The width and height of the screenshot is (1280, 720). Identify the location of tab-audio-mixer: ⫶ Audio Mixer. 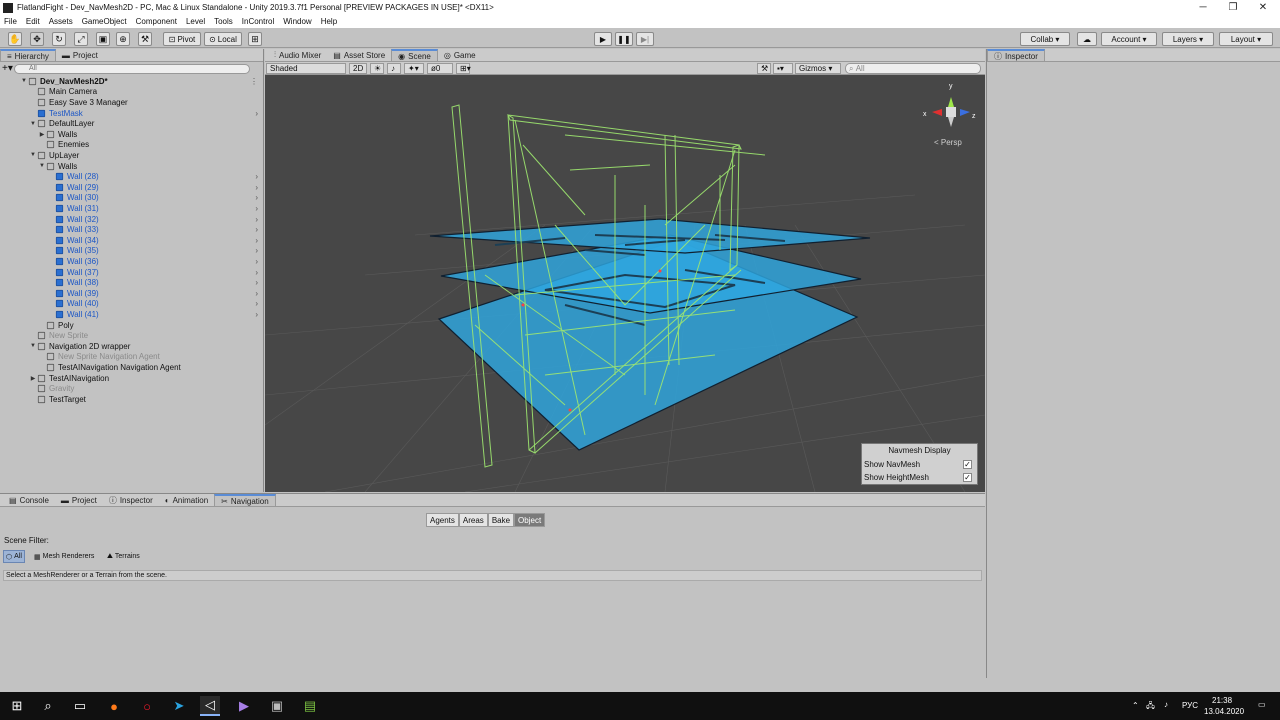
(297, 55).